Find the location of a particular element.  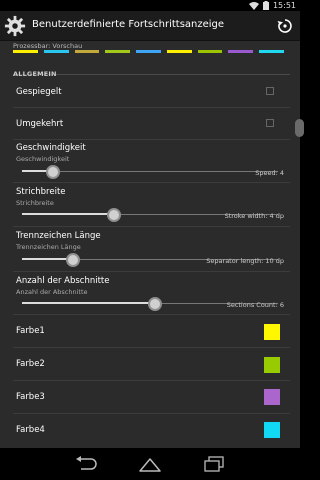

speed-label: Geschwindigkeit is located at coordinates (51, 148).